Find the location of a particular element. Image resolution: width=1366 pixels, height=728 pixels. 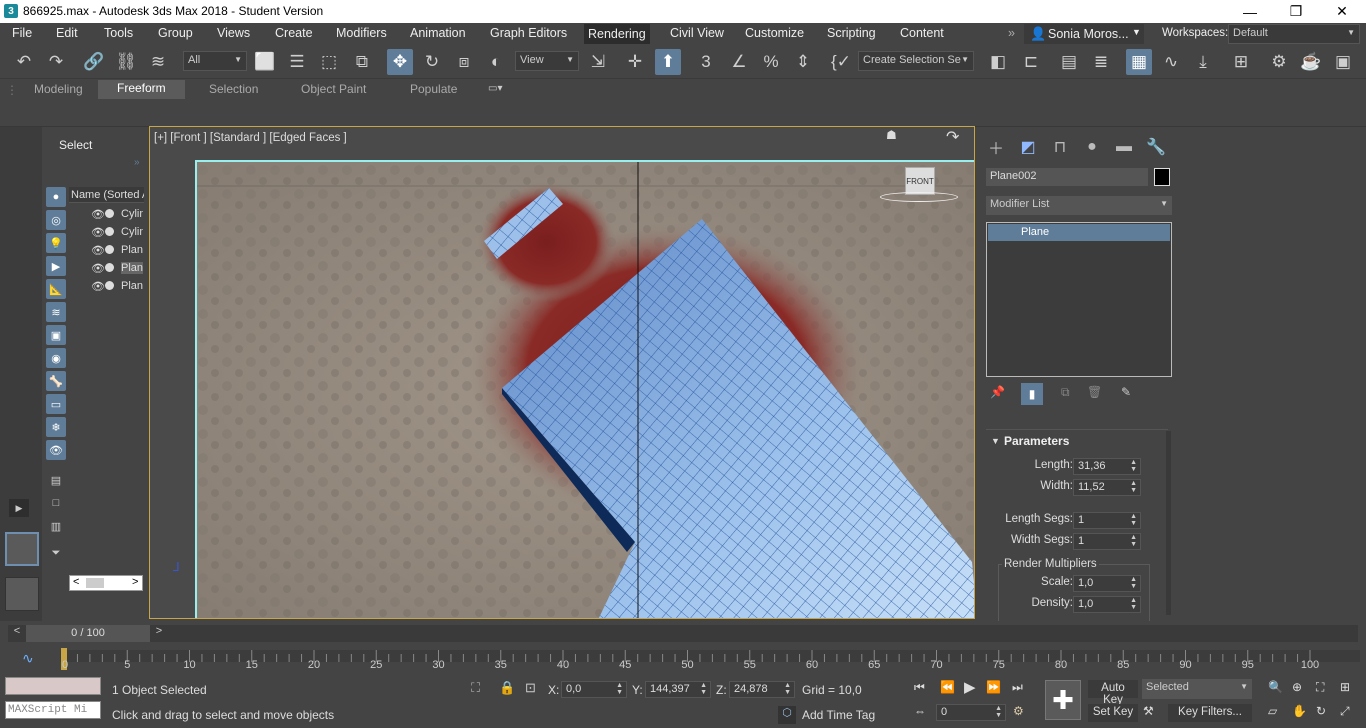

auto-key-button: Auto Key is located at coordinates (1113, 693).